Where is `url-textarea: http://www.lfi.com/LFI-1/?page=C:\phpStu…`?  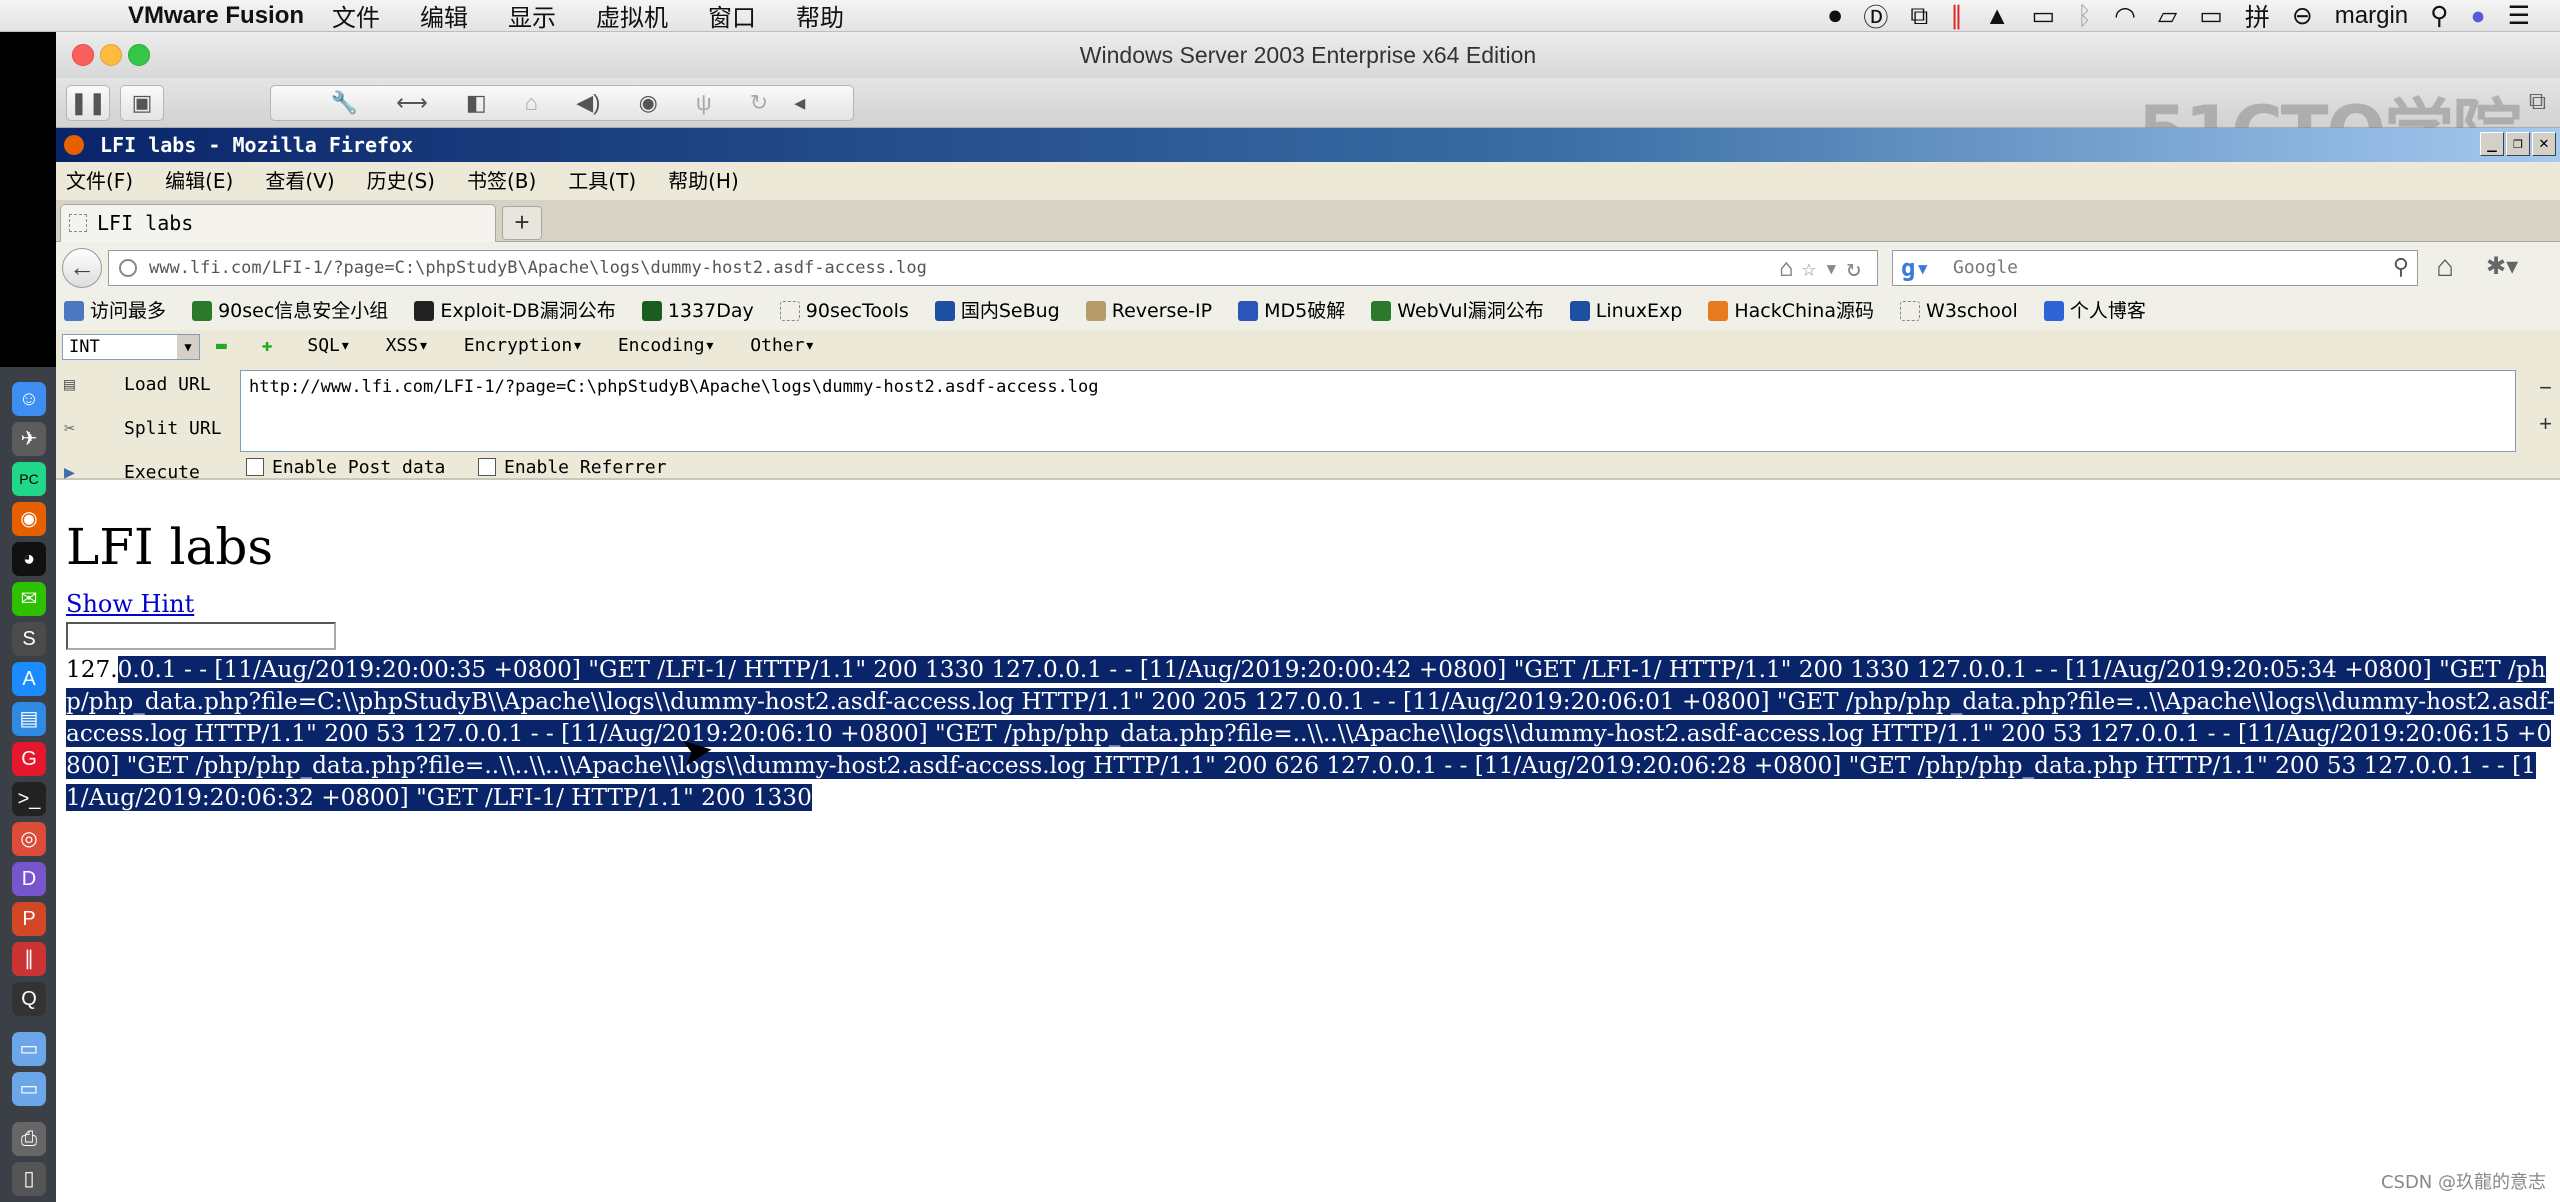 url-textarea: http://www.lfi.com/LFI-1/?page=C:\phpStu… is located at coordinates (1378, 411).